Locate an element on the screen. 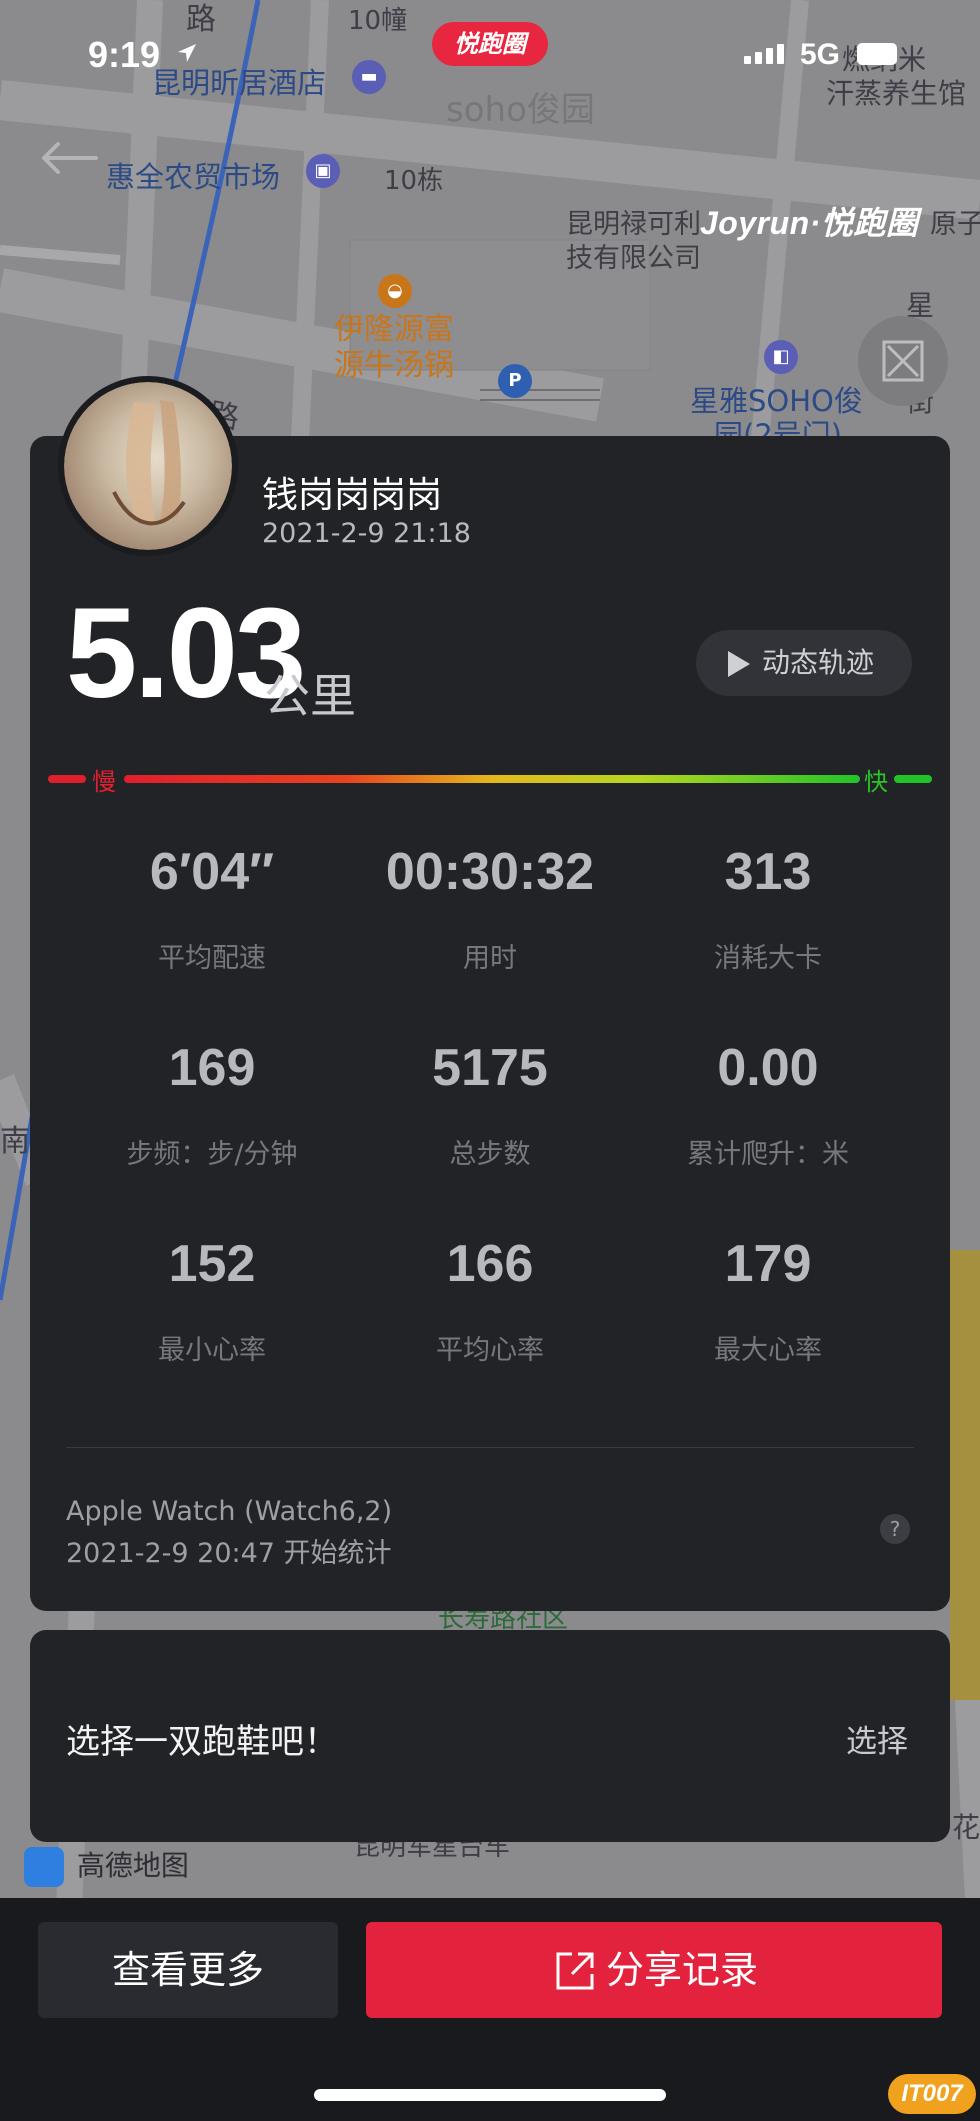 The width and height of the screenshot is (980, 2121). map-label-right-cut: 原子工 is located at coordinates (955, 224).